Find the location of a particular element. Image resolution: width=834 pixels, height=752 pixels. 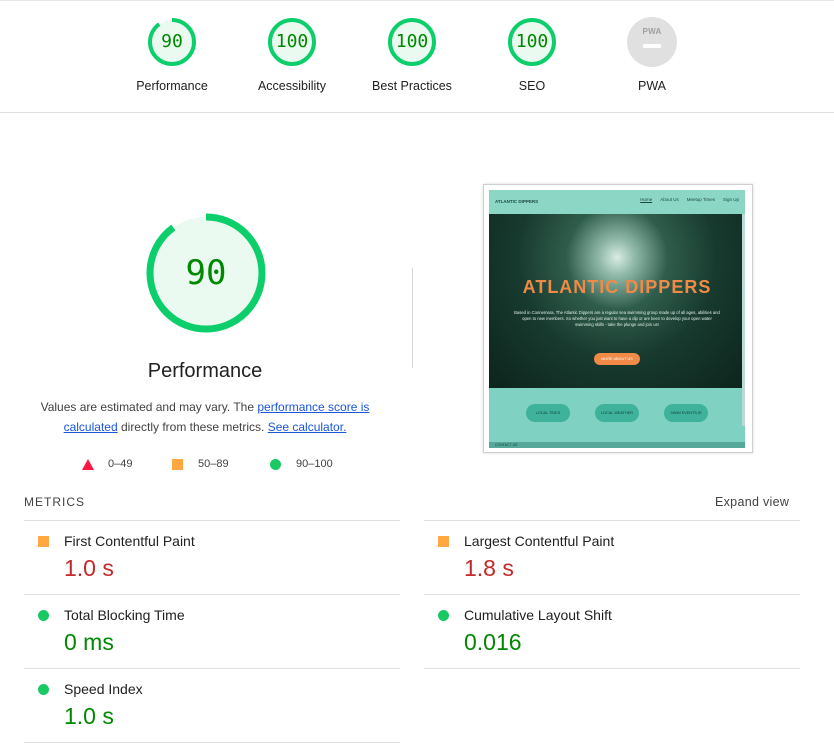

gauge-ring: 90 is located at coordinates (172, 42).